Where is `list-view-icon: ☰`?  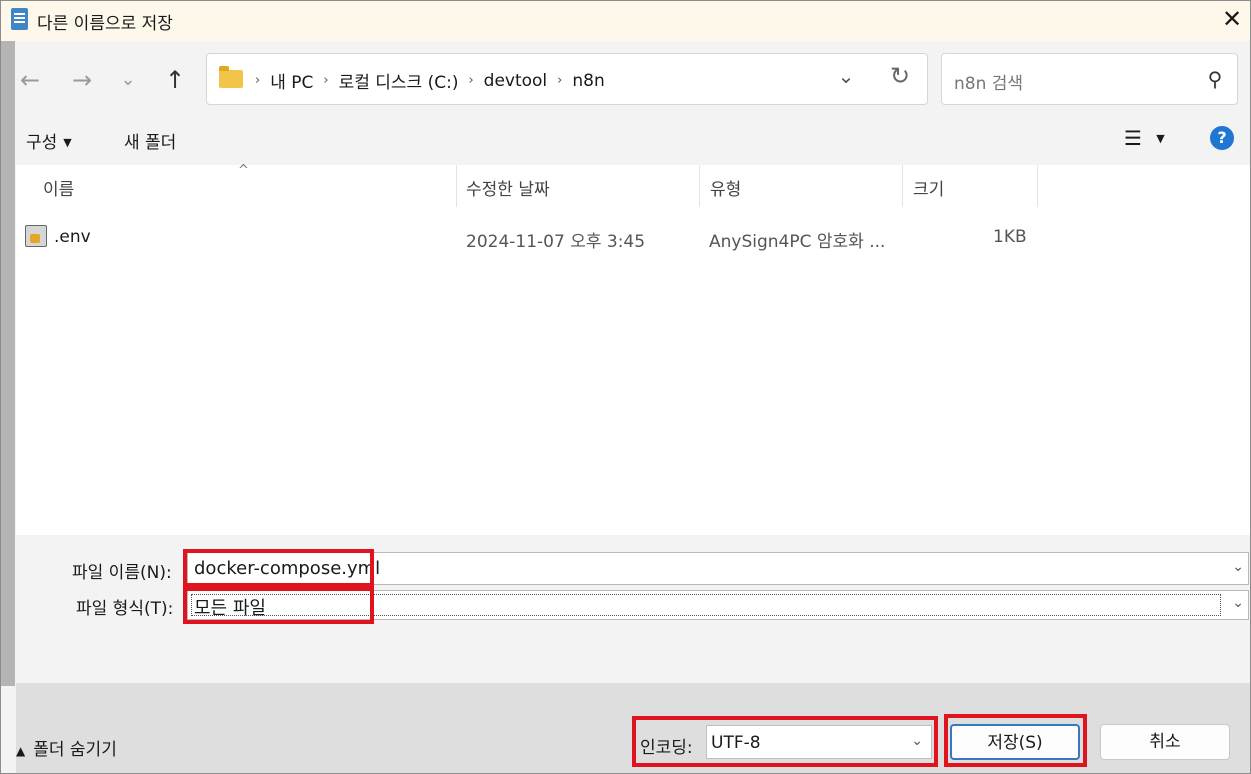
list-view-icon: ☰ is located at coordinates (1133, 138).